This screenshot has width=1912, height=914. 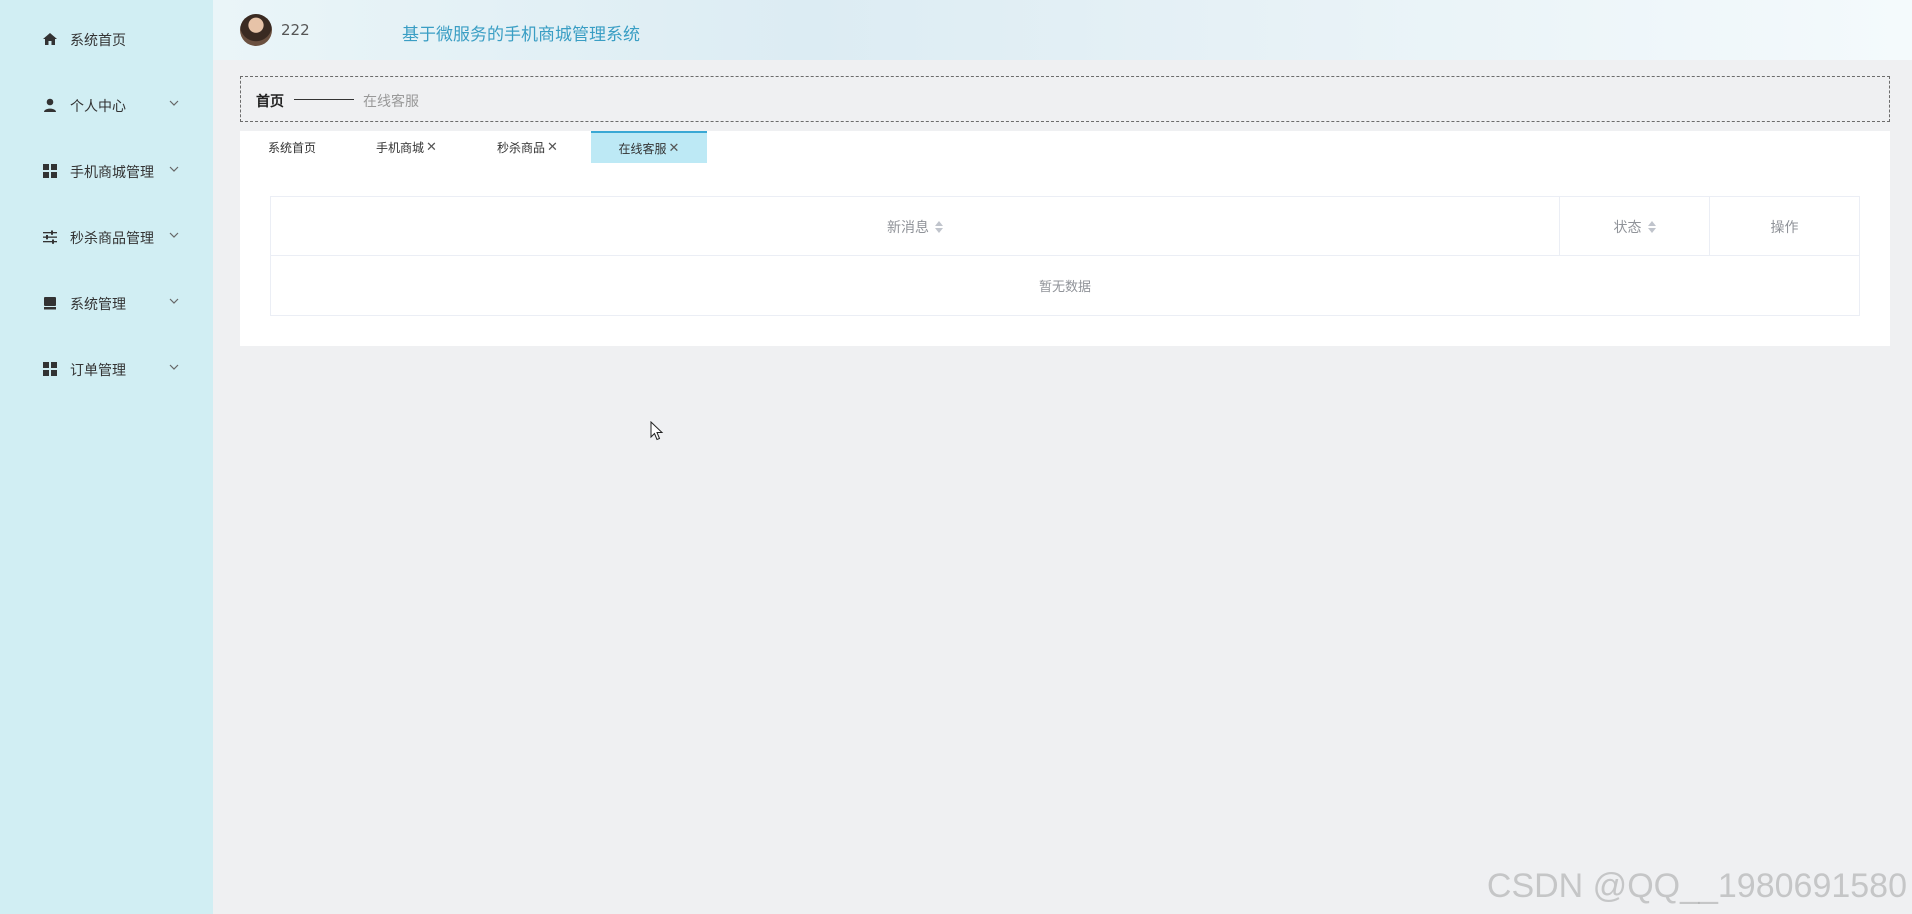 I want to click on table-header: 新消息 状态 操作, so click(x=1065, y=226).